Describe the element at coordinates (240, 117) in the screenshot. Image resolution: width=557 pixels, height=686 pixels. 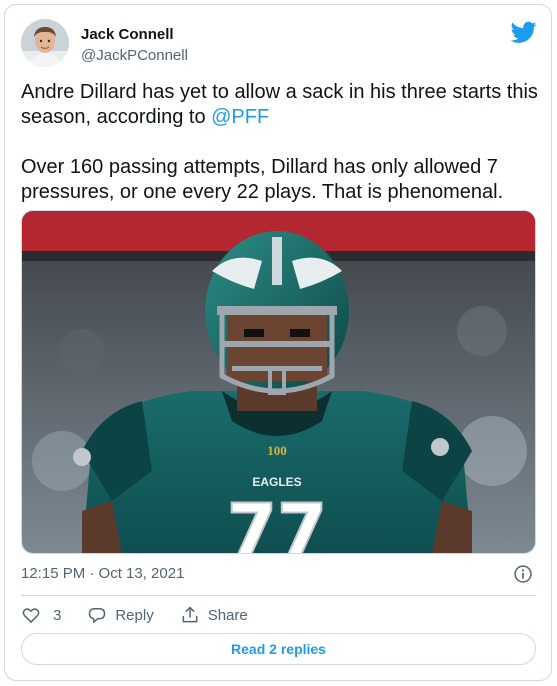
I see `mention-link: @PFF` at that location.